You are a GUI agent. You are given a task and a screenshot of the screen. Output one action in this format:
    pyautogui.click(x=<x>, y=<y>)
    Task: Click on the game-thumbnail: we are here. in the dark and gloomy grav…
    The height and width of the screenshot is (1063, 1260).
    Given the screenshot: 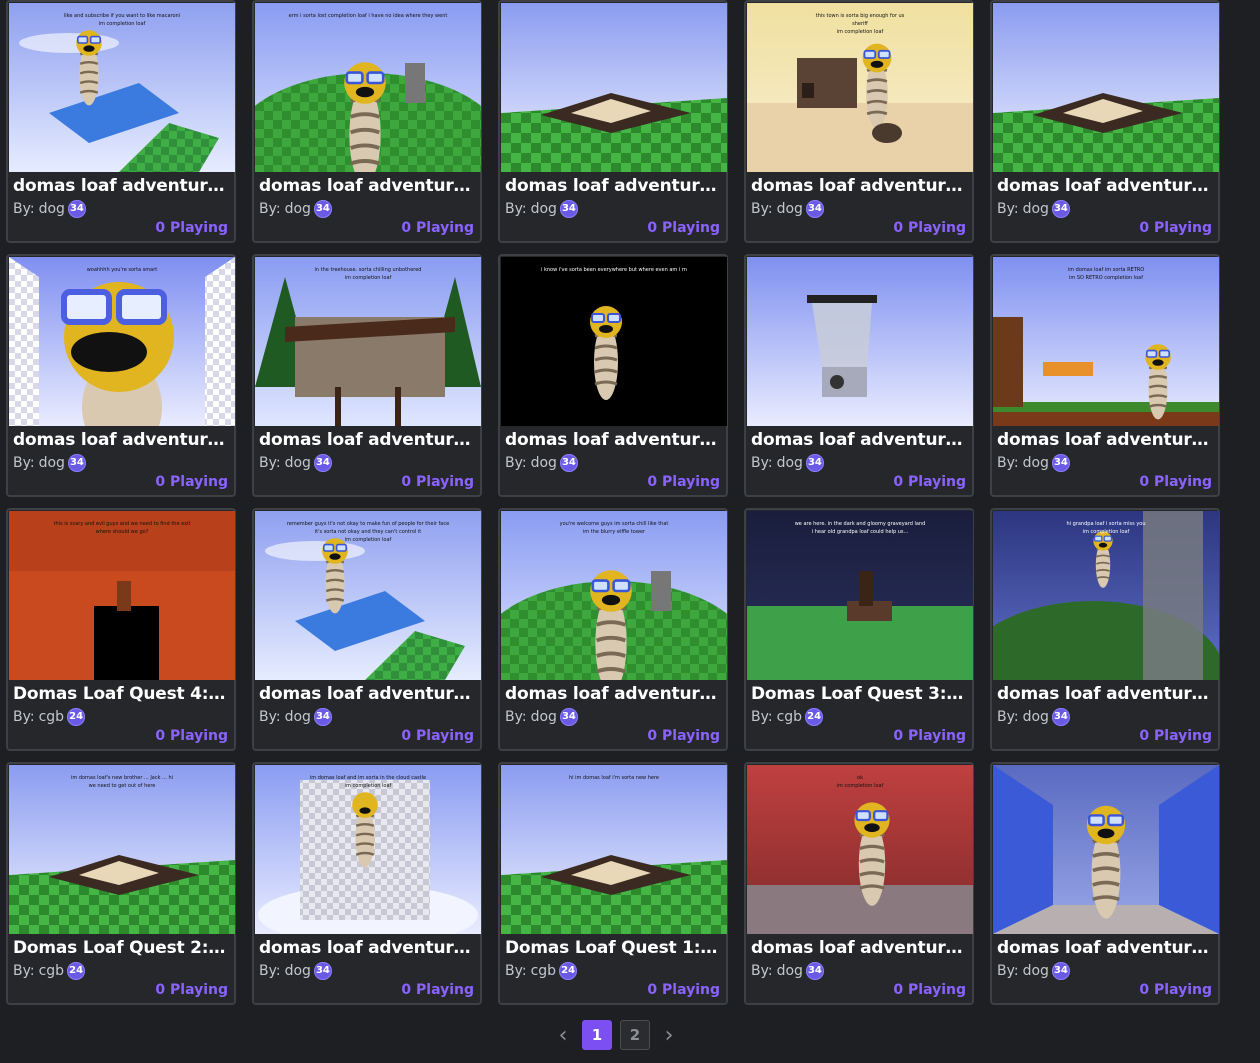 What is the action you would take?
    pyautogui.click(x=860, y=595)
    